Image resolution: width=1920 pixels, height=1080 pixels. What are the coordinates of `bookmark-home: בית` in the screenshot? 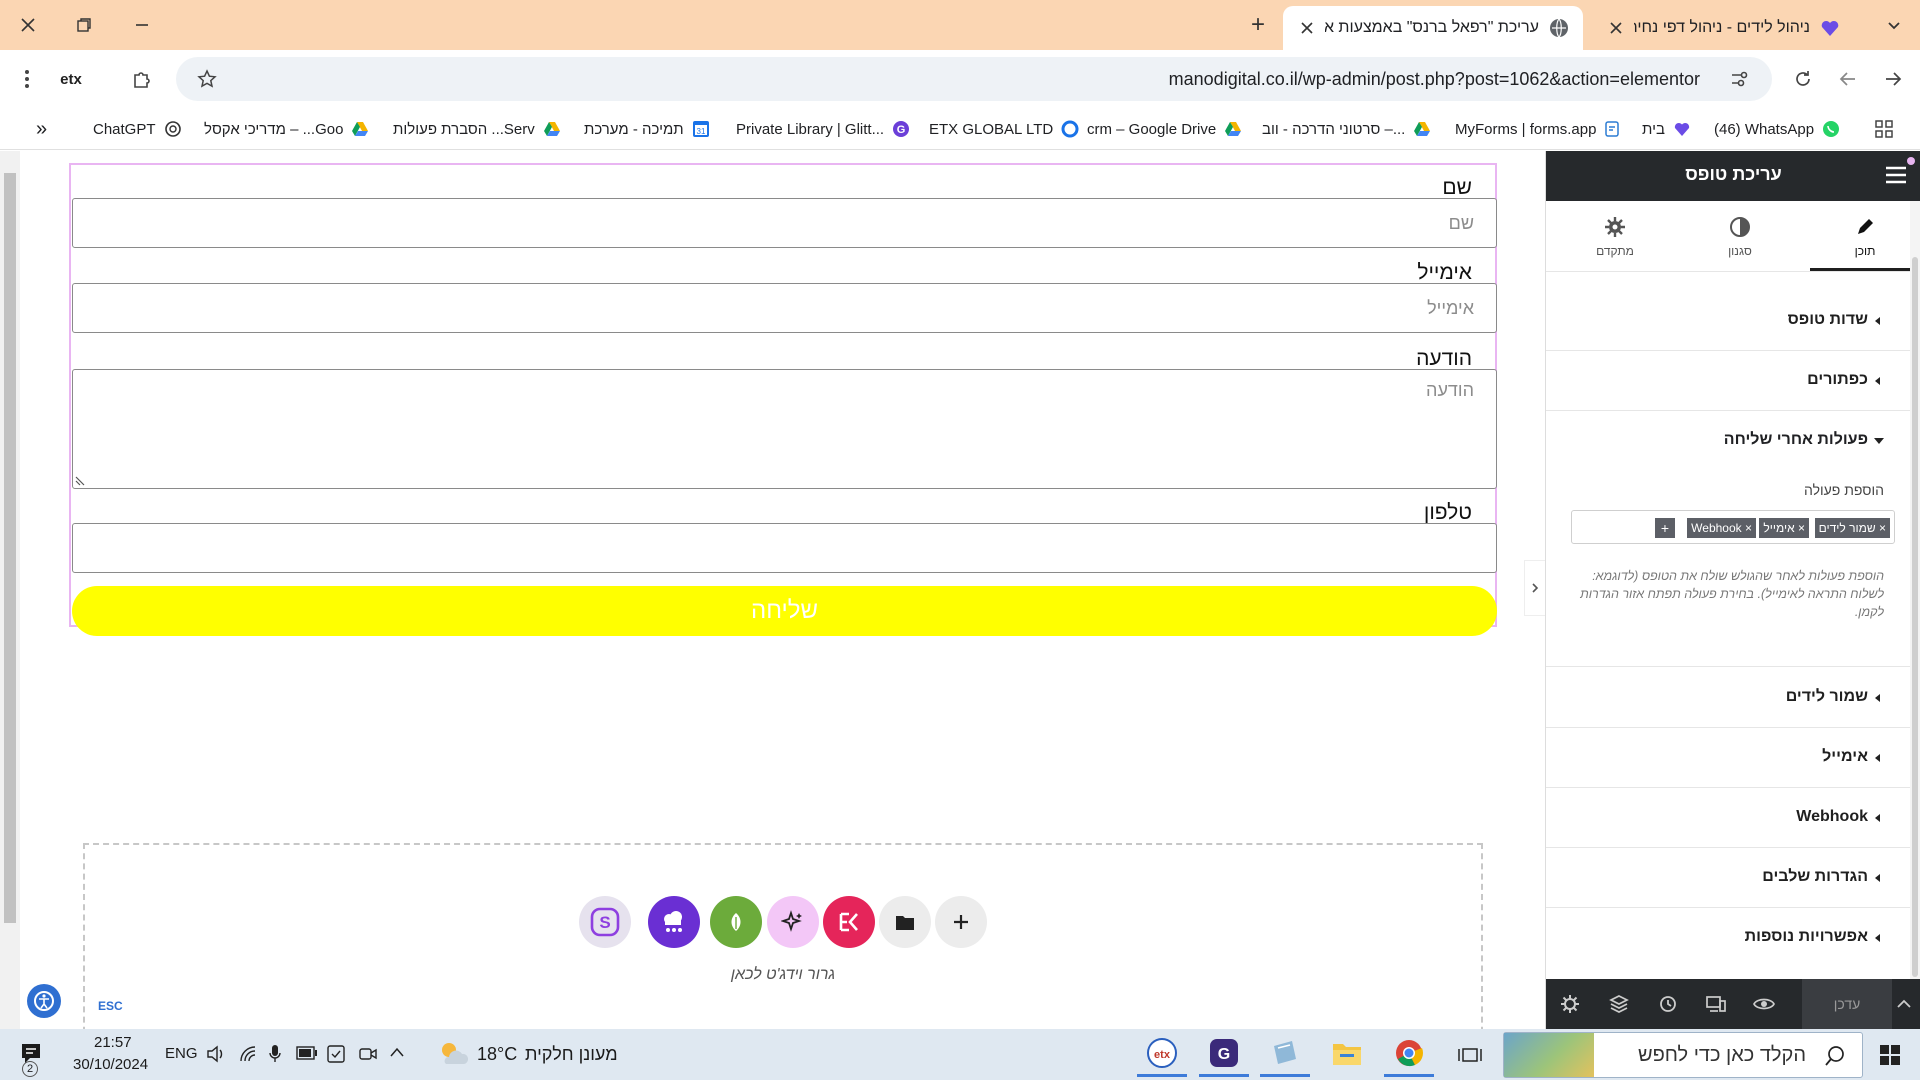 It's located at (1666, 129).